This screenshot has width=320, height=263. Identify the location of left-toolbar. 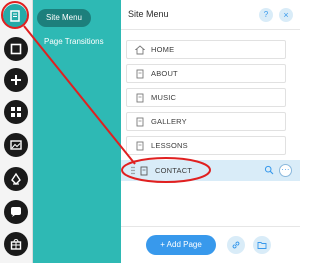
(16, 131).